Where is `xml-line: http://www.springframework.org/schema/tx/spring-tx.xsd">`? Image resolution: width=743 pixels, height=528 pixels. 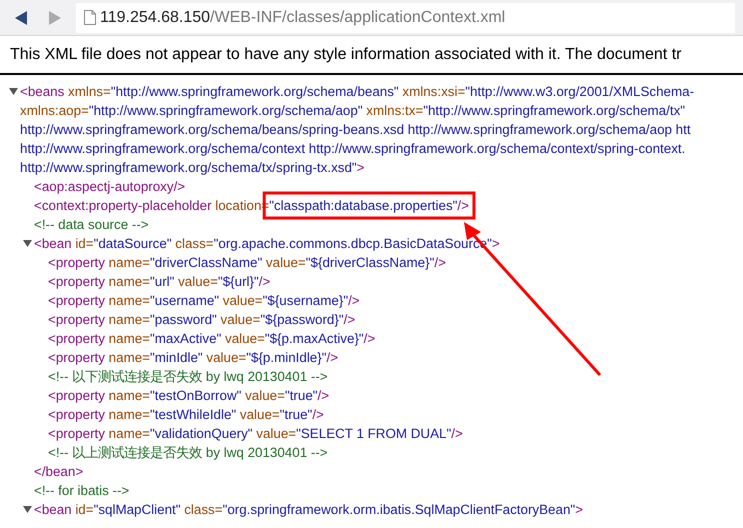
xml-line: http://www.springframework.org/schema/tx/spring-tx.xsd"> is located at coordinates (192, 168).